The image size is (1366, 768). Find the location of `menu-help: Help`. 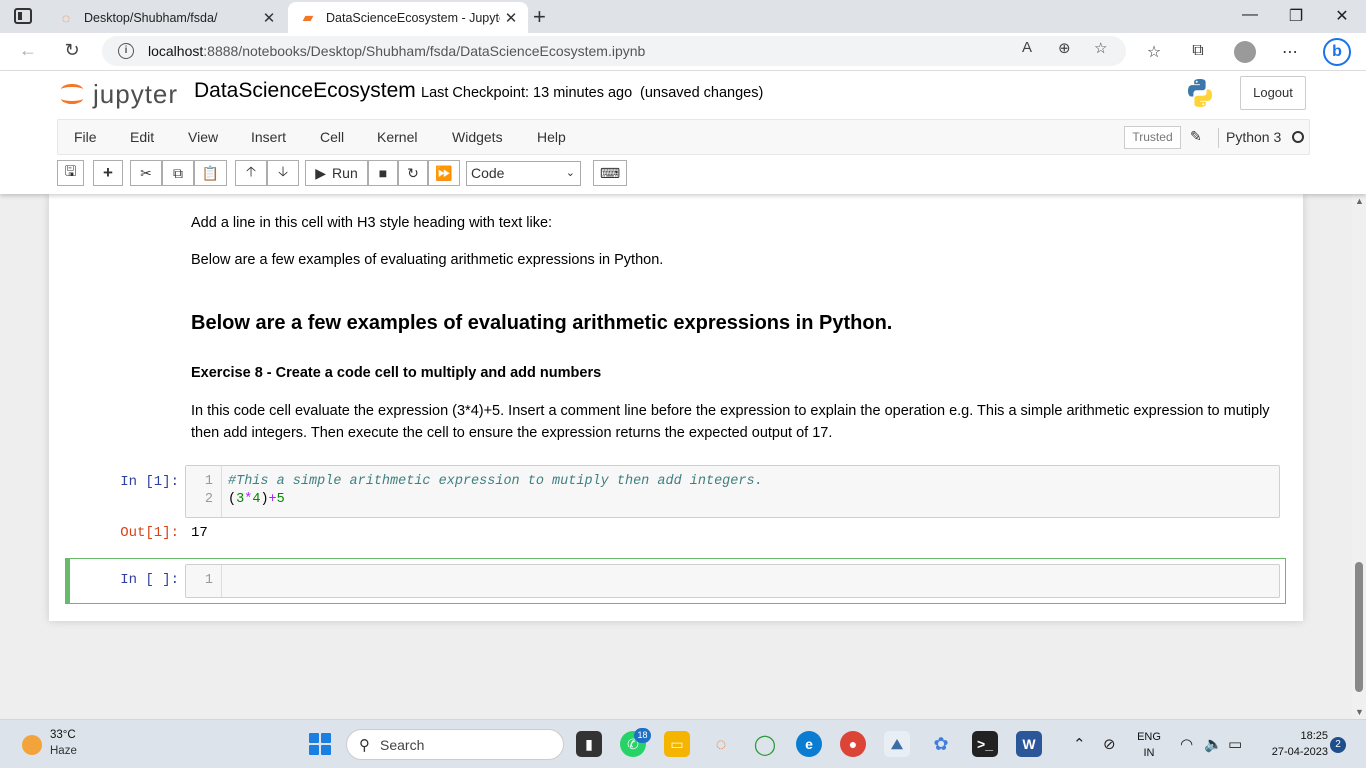

menu-help: Help is located at coordinates (551, 137).